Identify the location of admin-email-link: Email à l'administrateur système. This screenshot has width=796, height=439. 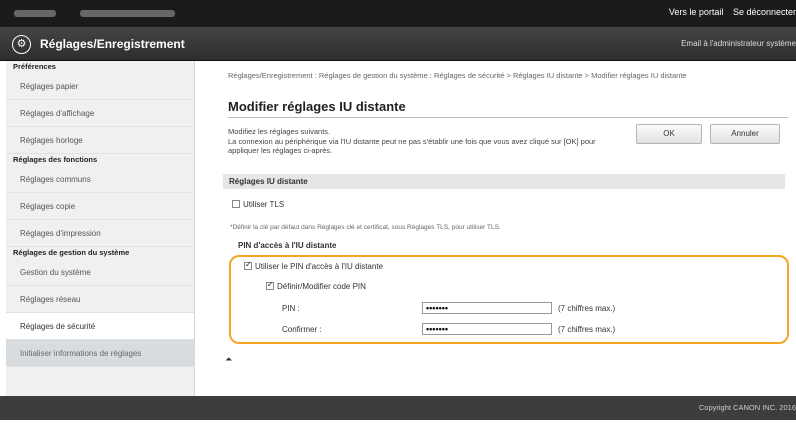
(738, 43).